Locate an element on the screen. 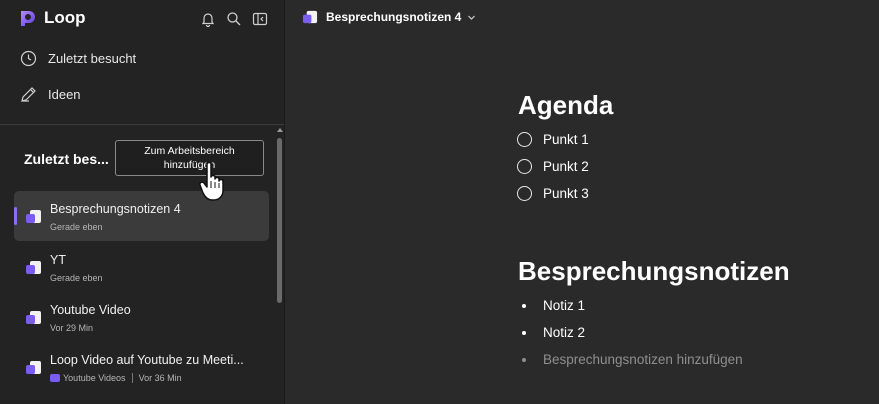 The width and height of the screenshot is (879, 404). clock-icon is located at coordinates (28, 58).